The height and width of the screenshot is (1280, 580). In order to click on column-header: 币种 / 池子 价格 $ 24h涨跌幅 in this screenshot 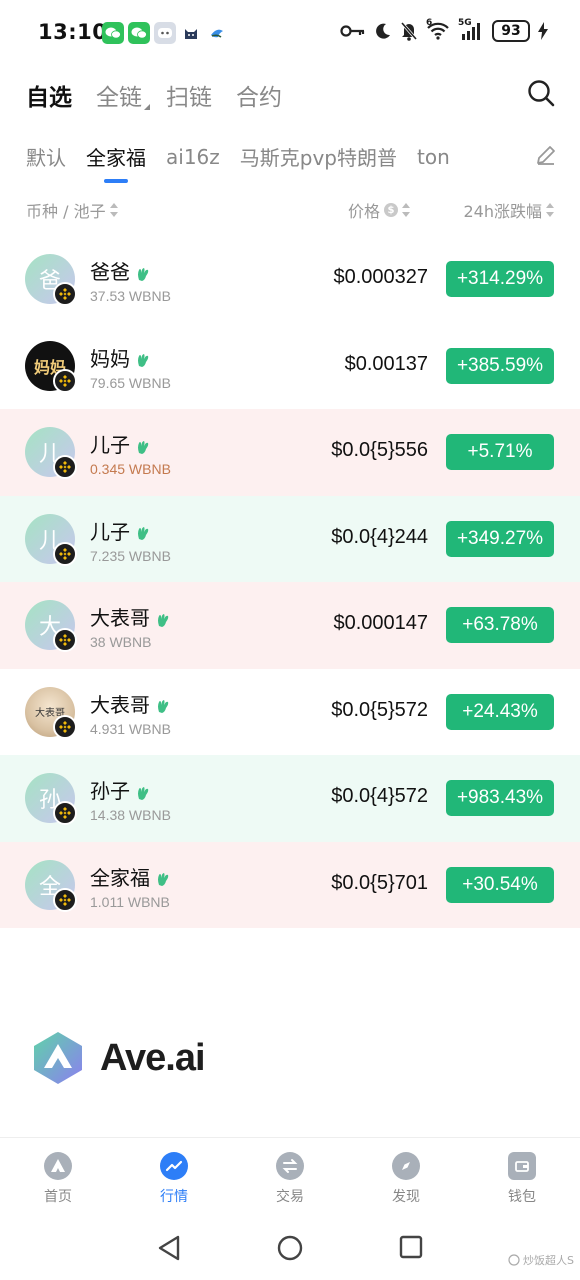, I will do `click(290, 211)`.